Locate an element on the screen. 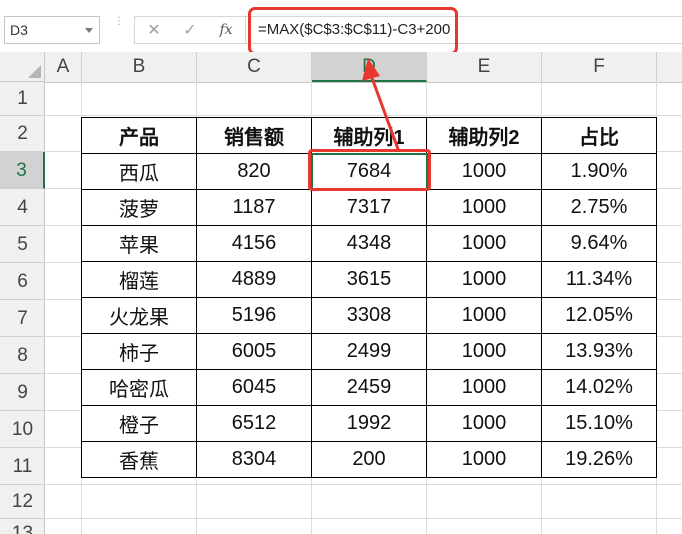 Image resolution: width=682 pixels, height=534 pixels. table-row: 火龙果 5196 3308 1000 12.05% is located at coordinates (369, 315).